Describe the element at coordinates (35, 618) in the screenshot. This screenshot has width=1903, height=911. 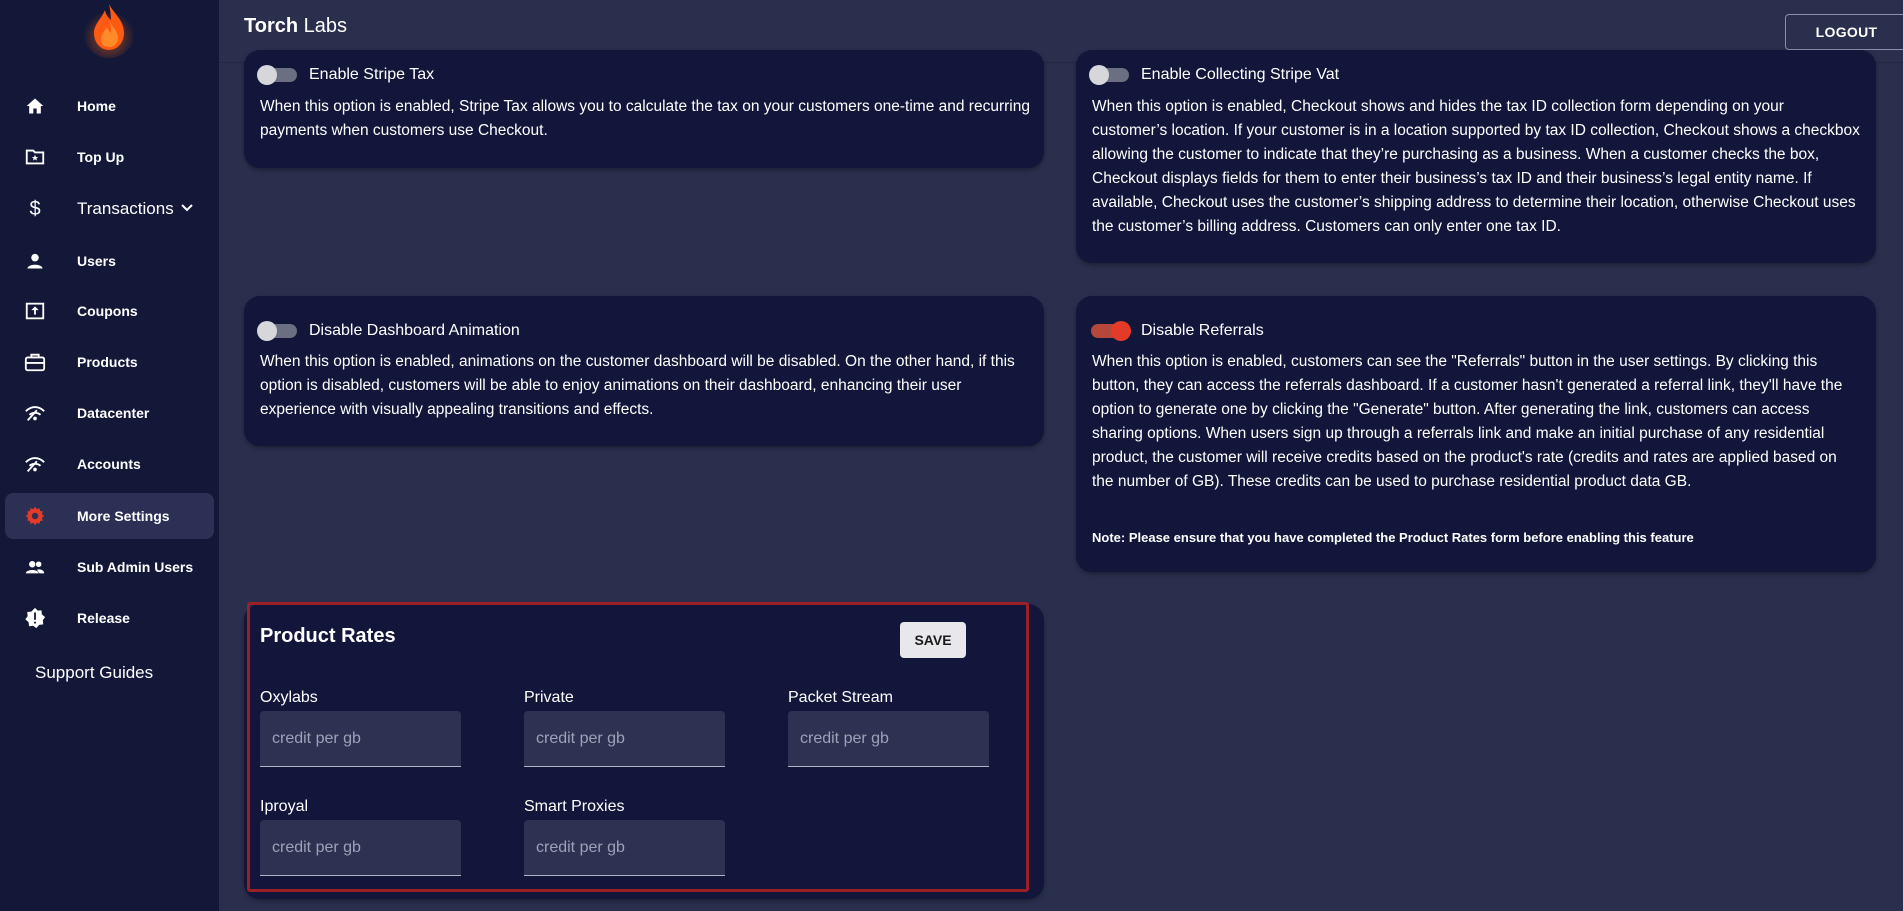
I see `badge-alert-icon` at that location.